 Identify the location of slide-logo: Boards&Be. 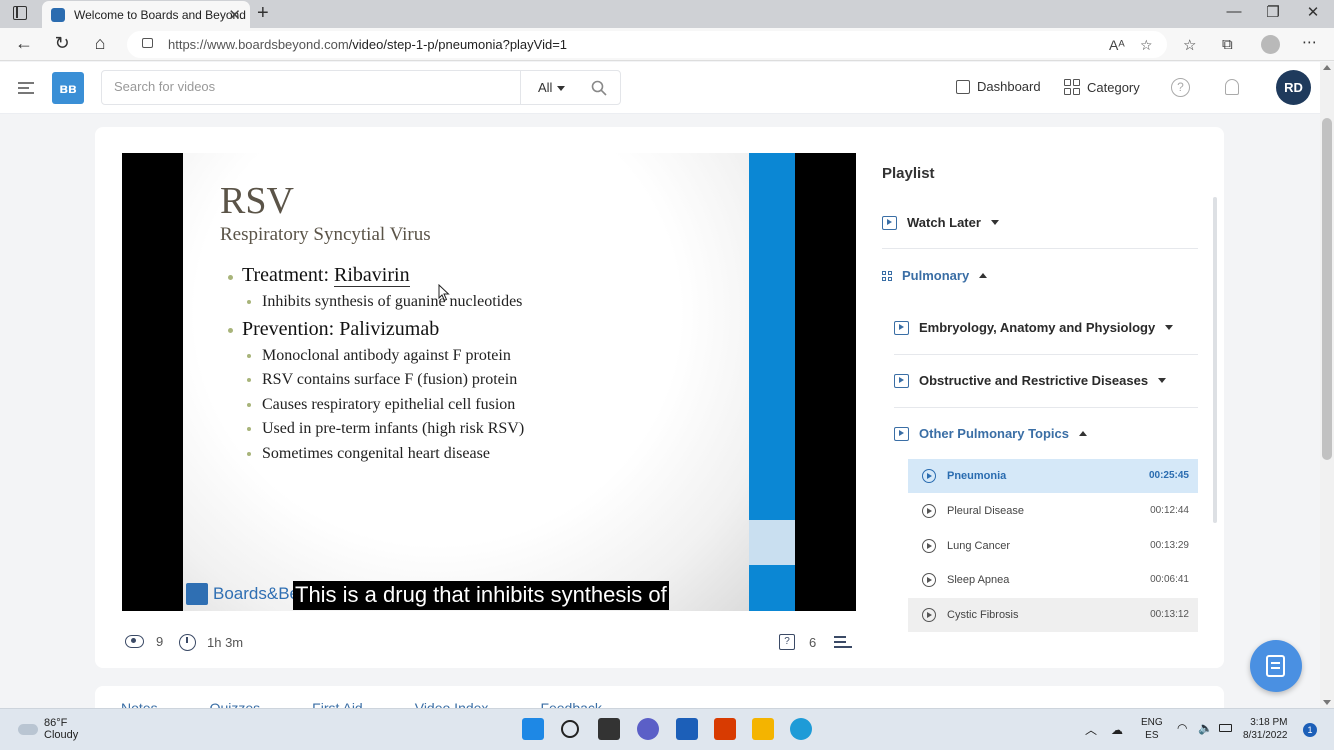
(242, 594).